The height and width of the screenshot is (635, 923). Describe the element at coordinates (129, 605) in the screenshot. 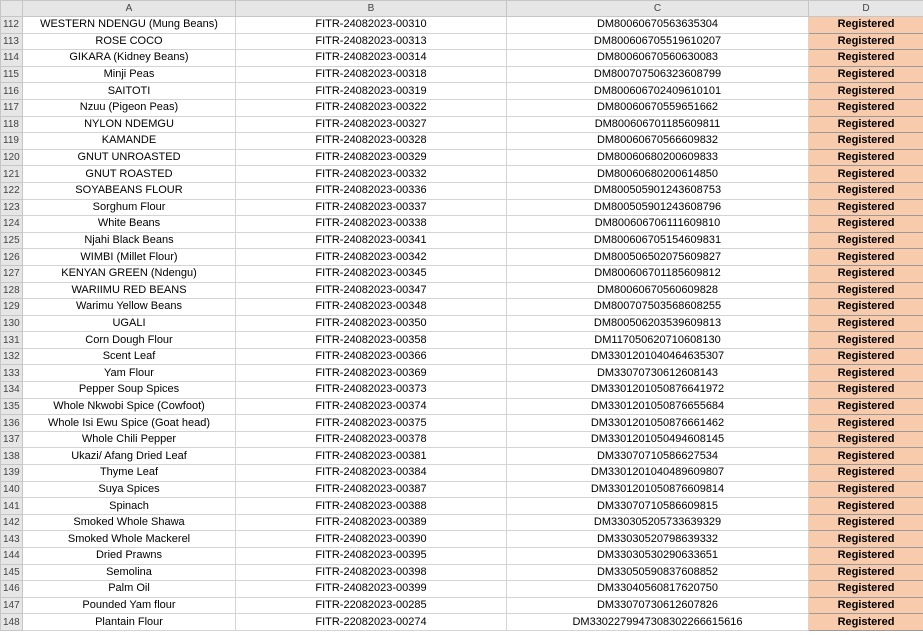

I see `cell-product-name: Pounded Yam flour` at that location.